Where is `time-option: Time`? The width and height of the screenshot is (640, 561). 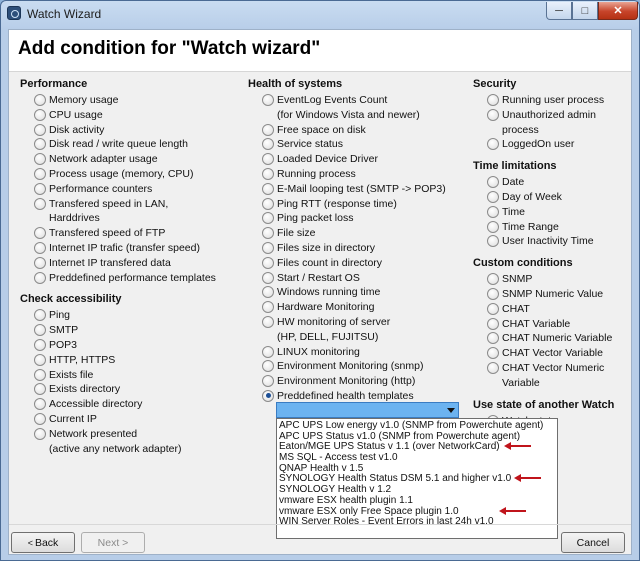 time-option: Time is located at coordinates (553, 212).